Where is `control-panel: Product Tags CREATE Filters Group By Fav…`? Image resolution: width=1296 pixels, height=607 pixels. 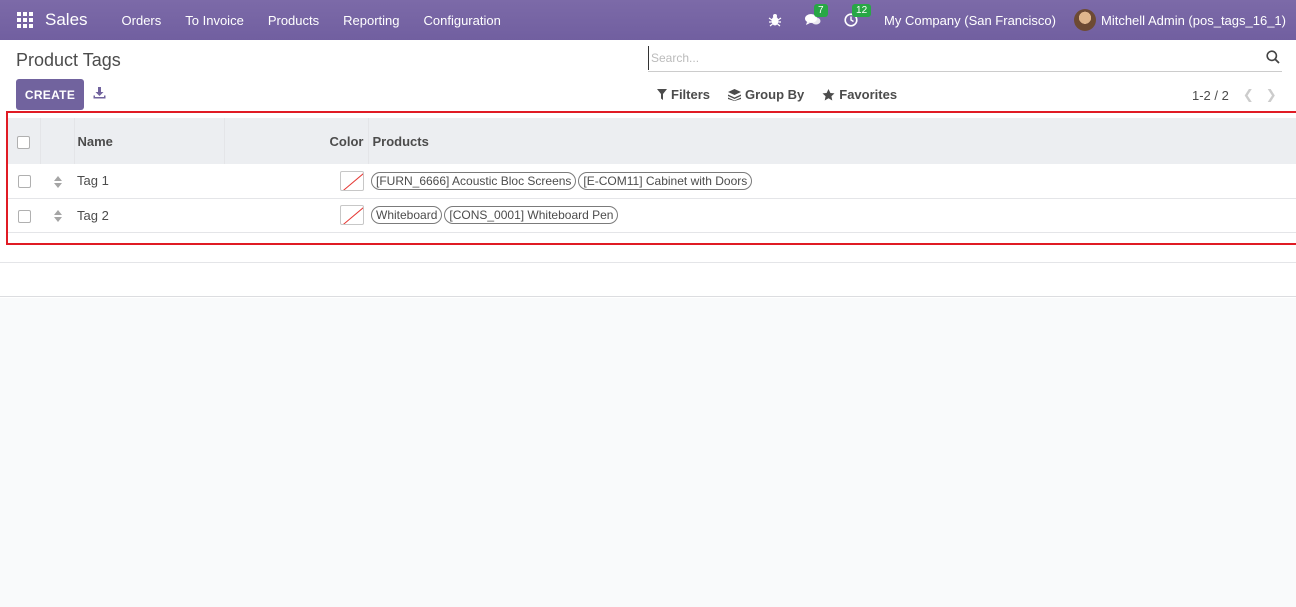
control-panel: Product Tags CREATE Filters Group By Fav… is located at coordinates (648, 75).